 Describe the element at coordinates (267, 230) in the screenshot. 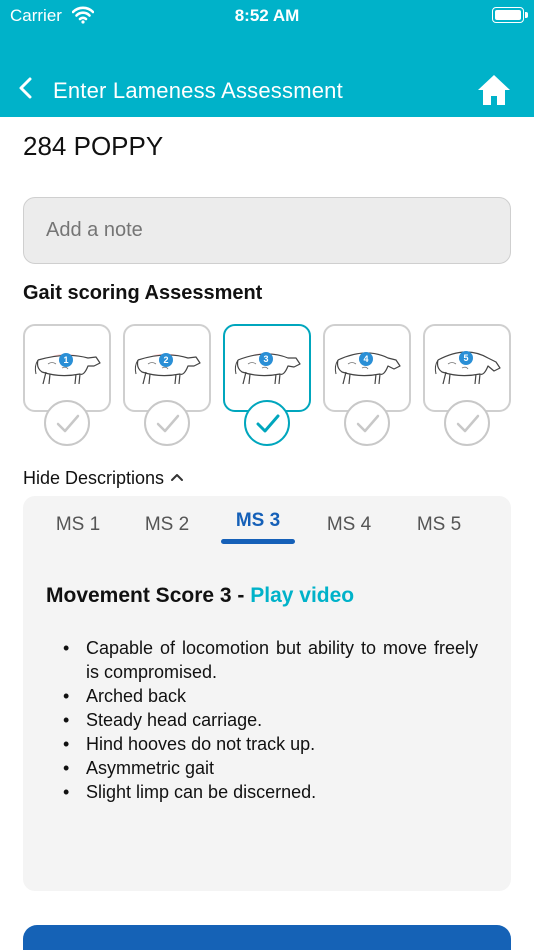

I see `note-input` at that location.